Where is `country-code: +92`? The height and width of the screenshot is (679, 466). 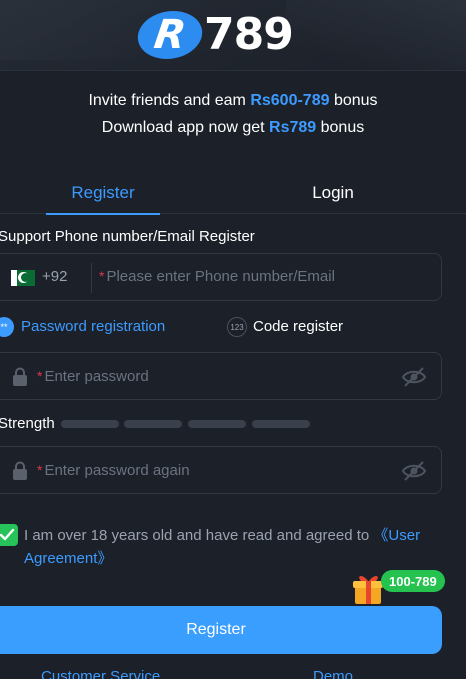
country-code: +92 is located at coordinates (54, 276).